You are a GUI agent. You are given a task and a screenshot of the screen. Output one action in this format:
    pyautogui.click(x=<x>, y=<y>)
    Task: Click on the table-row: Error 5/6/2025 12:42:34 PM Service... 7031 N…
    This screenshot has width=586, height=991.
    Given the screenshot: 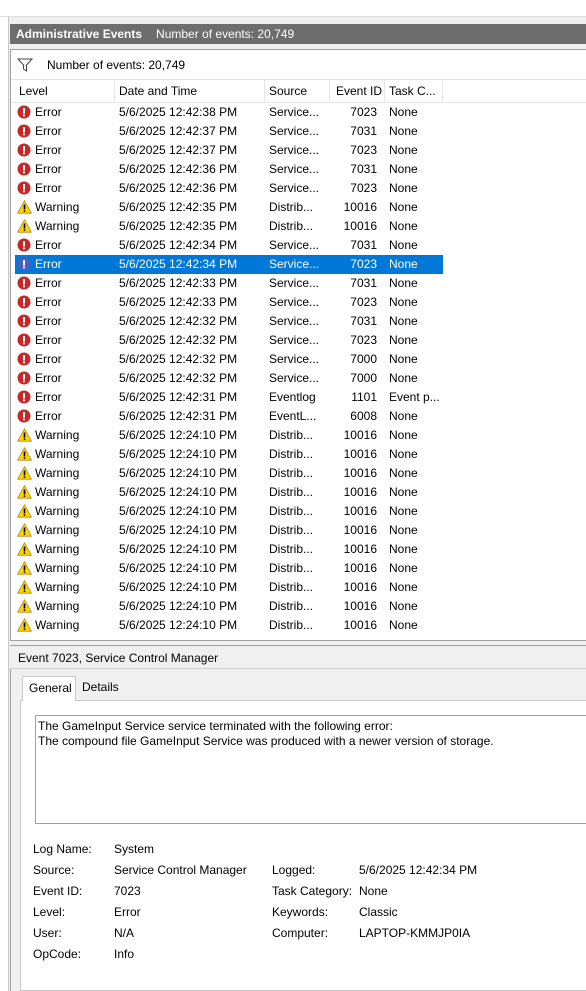 What is the action you would take?
    pyautogui.click(x=298, y=245)
    